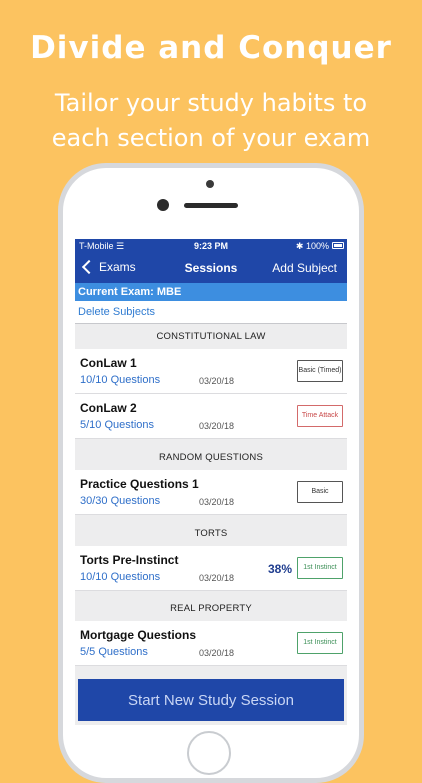  What do you see at coordinates (279, 569) in the screenshot?
I see `session-score: 38%` at bounding box center [279, 569].